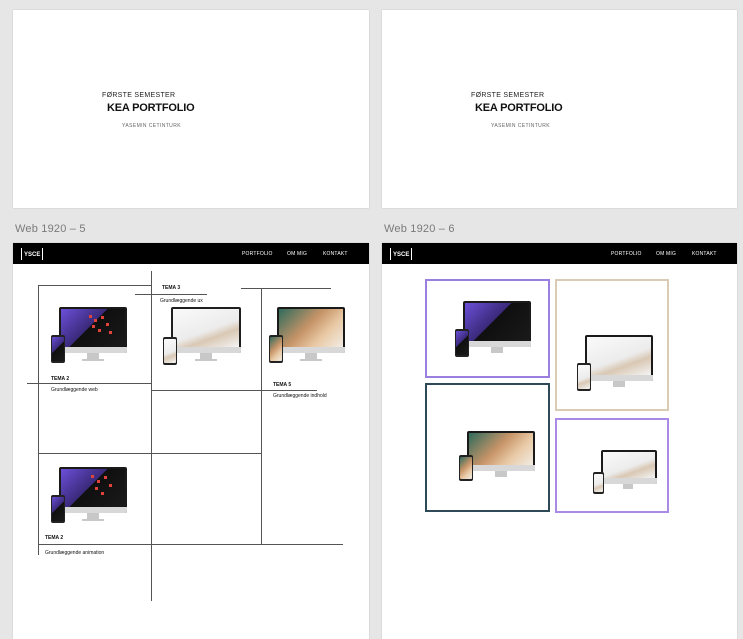  I want to click on mockup-tema-5-indhold, so click(308, 338).